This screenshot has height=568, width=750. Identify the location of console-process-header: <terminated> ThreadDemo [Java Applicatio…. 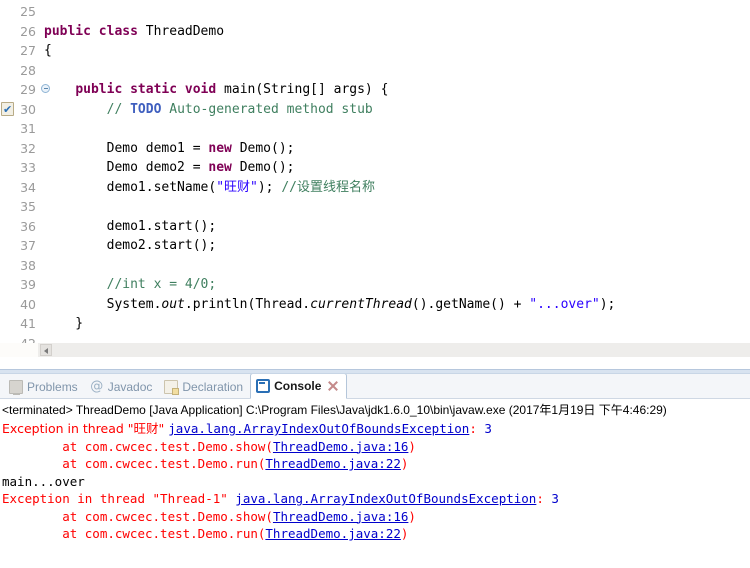
(334, 410).